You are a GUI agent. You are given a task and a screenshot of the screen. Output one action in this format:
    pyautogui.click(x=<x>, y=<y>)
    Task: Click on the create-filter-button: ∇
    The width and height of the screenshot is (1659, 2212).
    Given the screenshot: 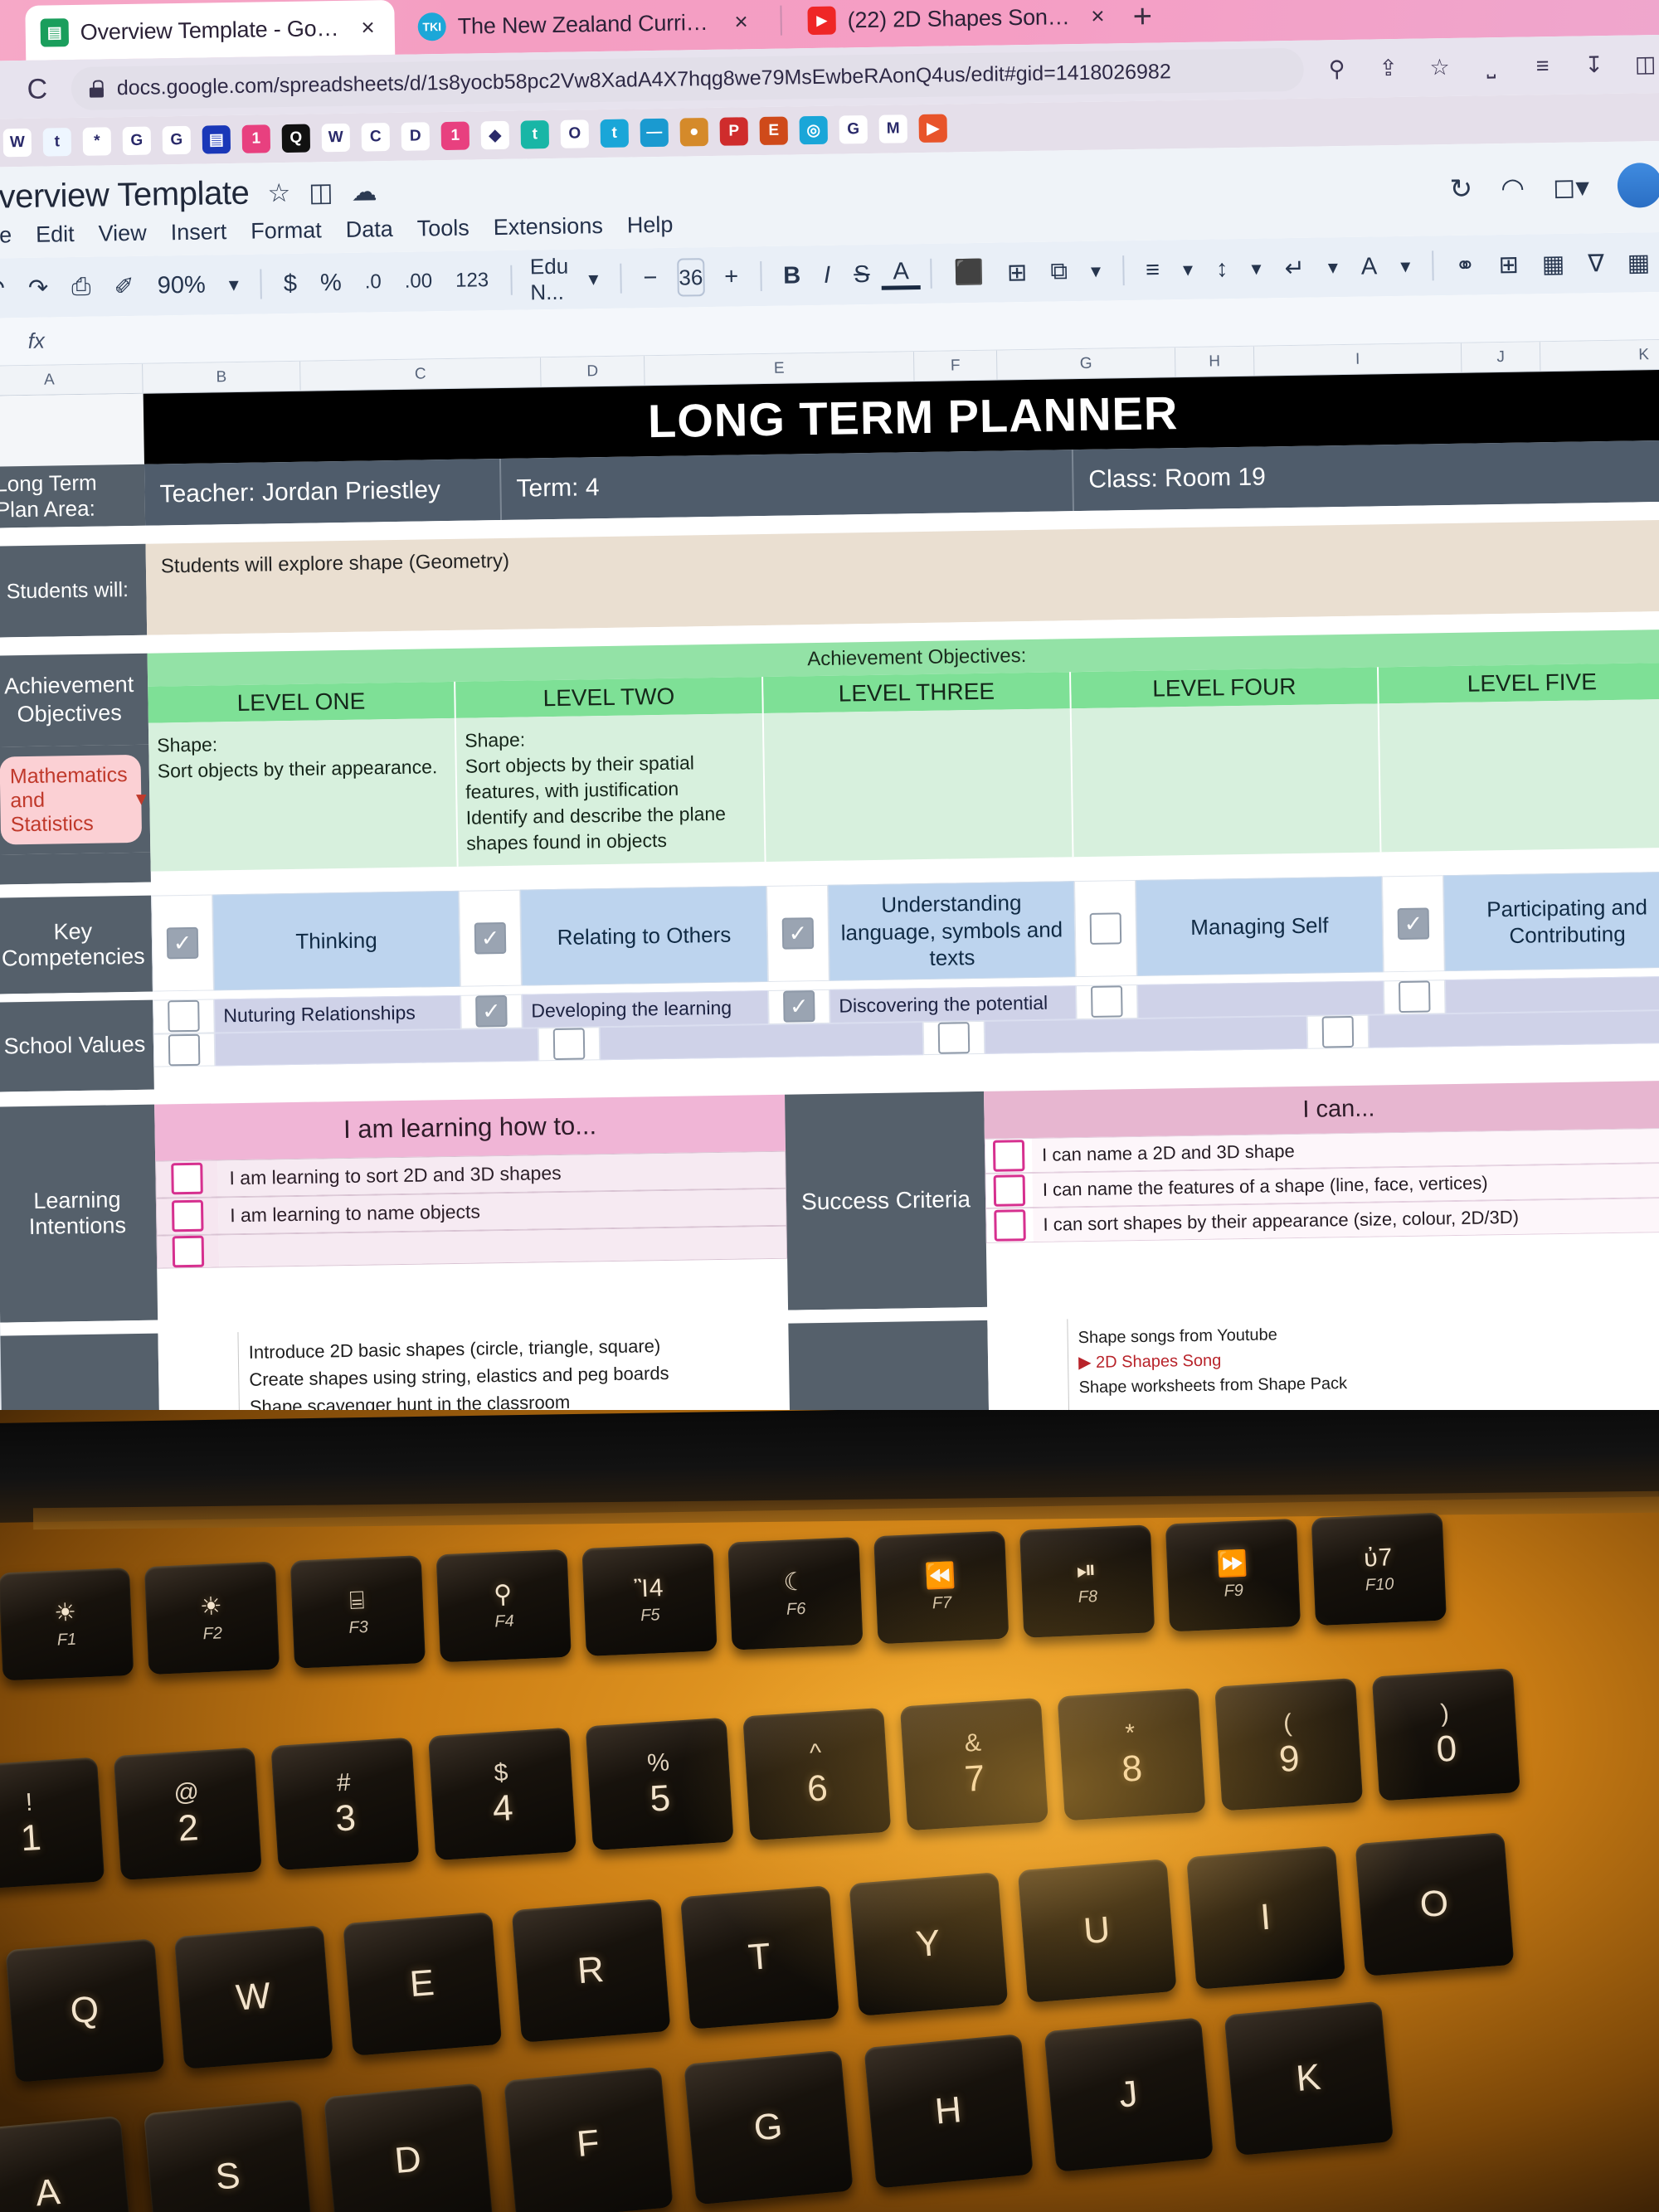 What is the action you would take?
    pyautogui.click(x=1596, y=263)
    